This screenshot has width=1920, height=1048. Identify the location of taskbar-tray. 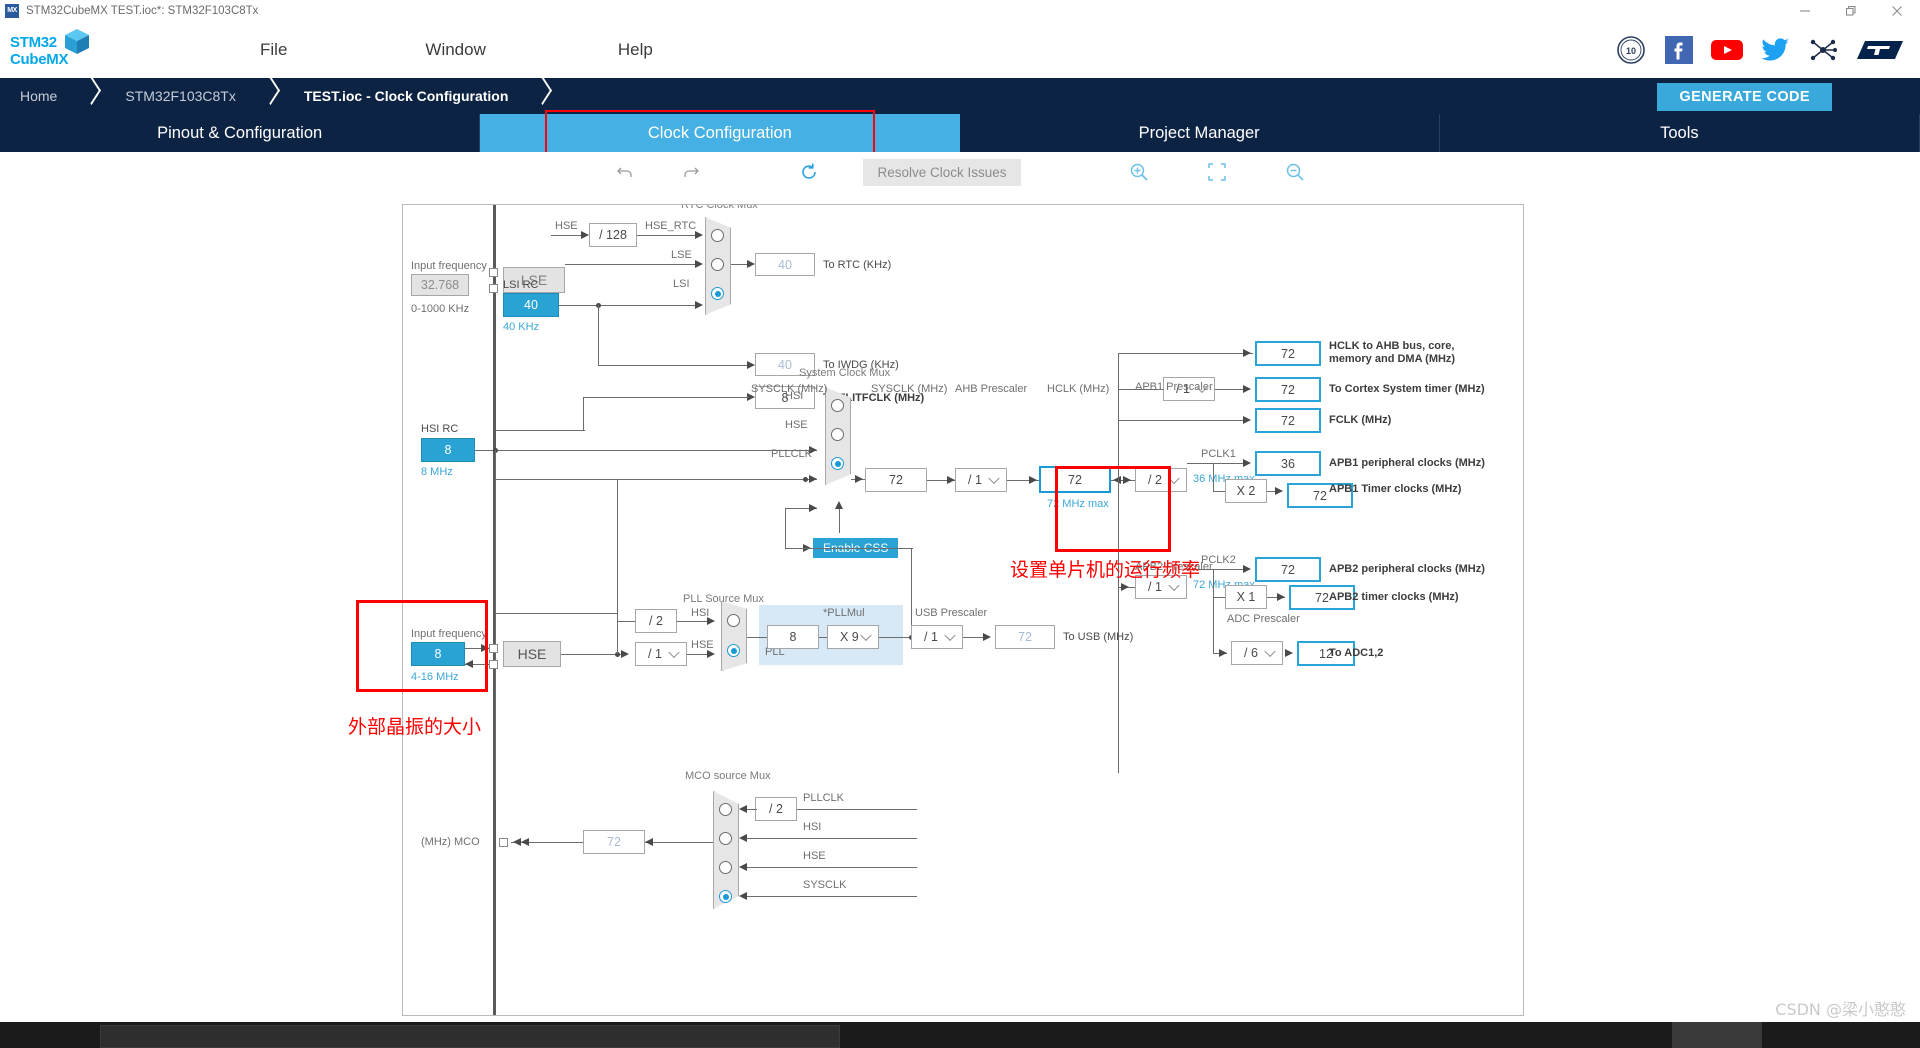
(1717, 1035).